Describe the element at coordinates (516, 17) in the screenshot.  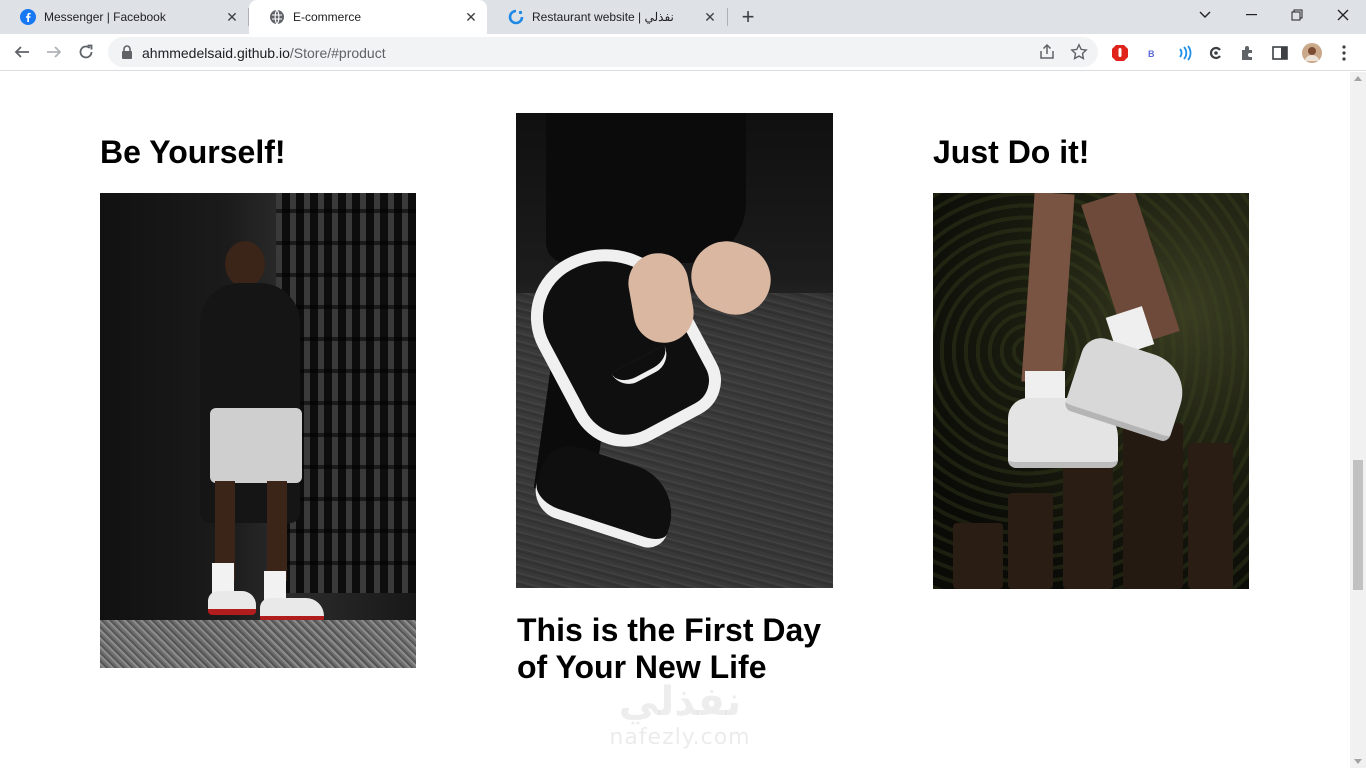
I see `nafezly-icon` at that location.